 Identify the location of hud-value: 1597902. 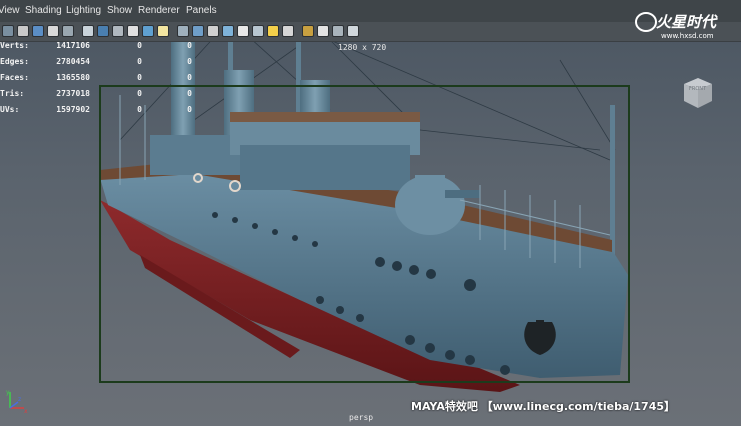
(73, 109).